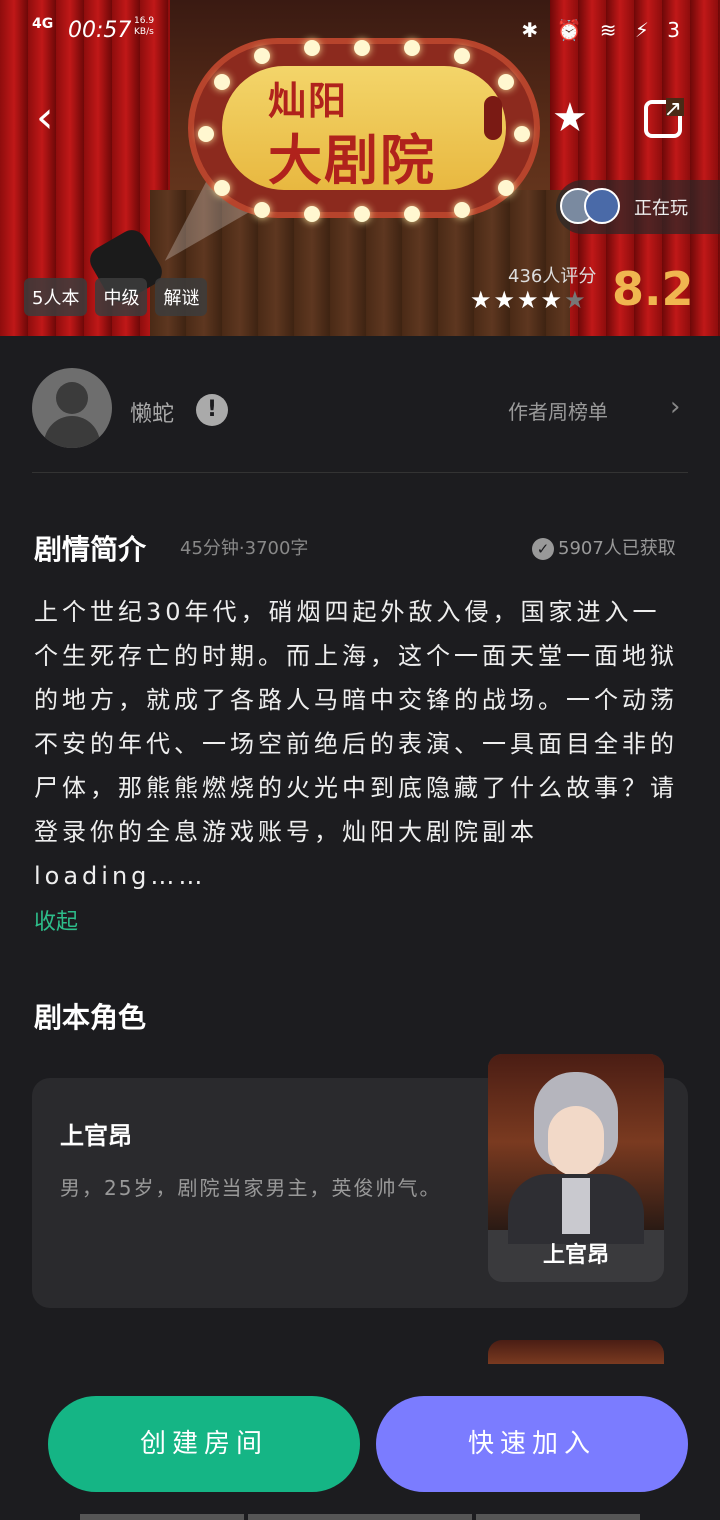  Describe the element at coordinates (360, 30) in the screenshot. I see `status-bar: 4G 00:57 16.9 KB/s ✱ ⏰ ≋ ⚡ 3` at that location.